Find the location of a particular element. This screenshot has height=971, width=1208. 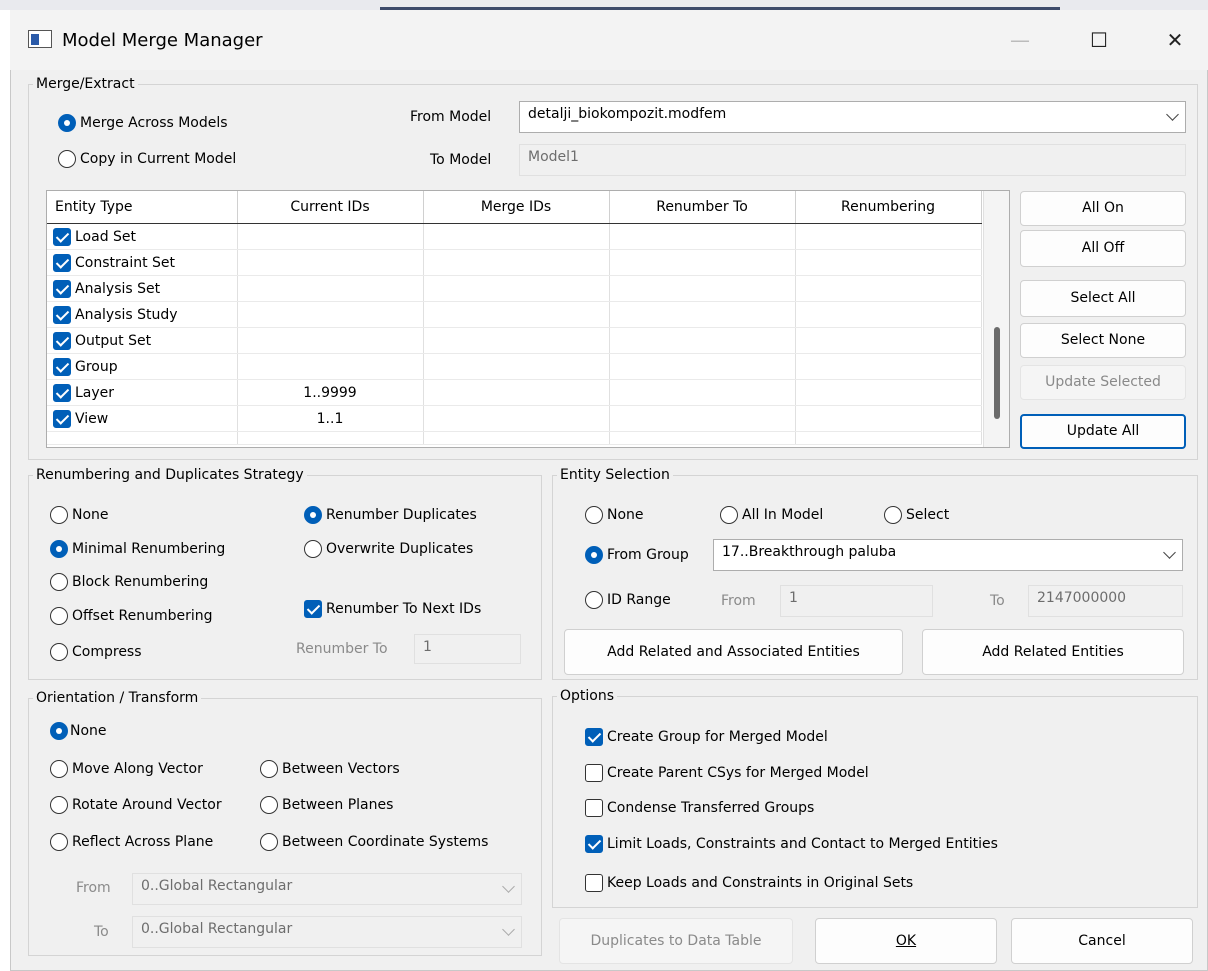

id-range-radio: ID Range is located at coordinates (628, 600).